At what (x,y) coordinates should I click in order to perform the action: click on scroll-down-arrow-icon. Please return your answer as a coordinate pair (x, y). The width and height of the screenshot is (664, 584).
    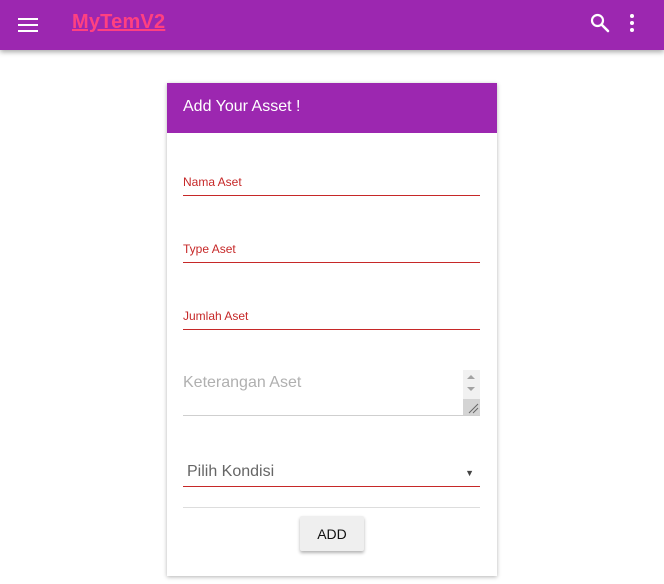
    Looking at the image, I should click on (471, 389).